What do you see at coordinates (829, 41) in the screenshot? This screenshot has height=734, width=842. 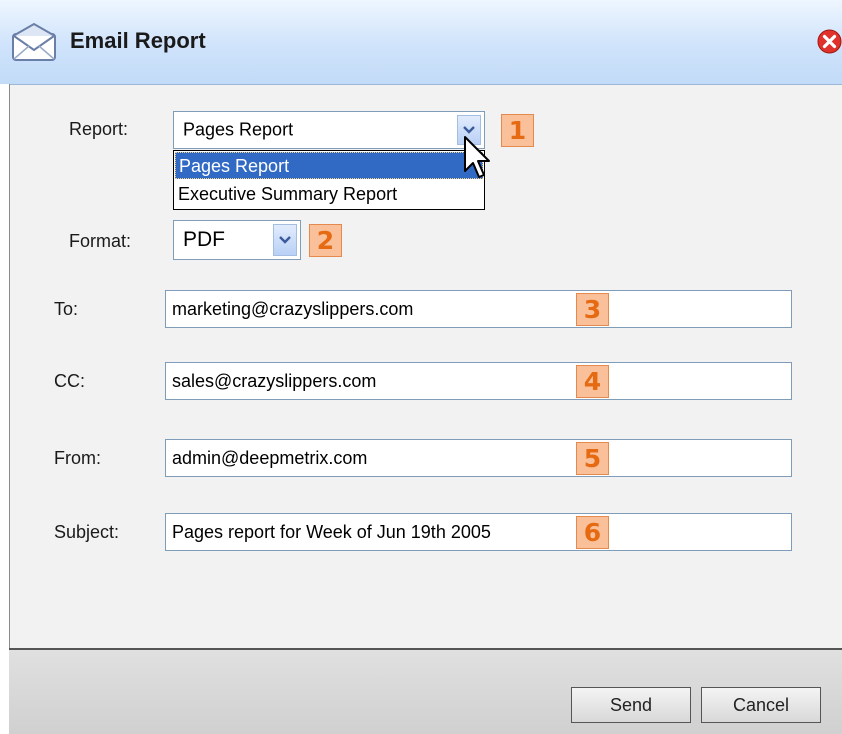 I see `close-icon` at bounding box center [829, 41].